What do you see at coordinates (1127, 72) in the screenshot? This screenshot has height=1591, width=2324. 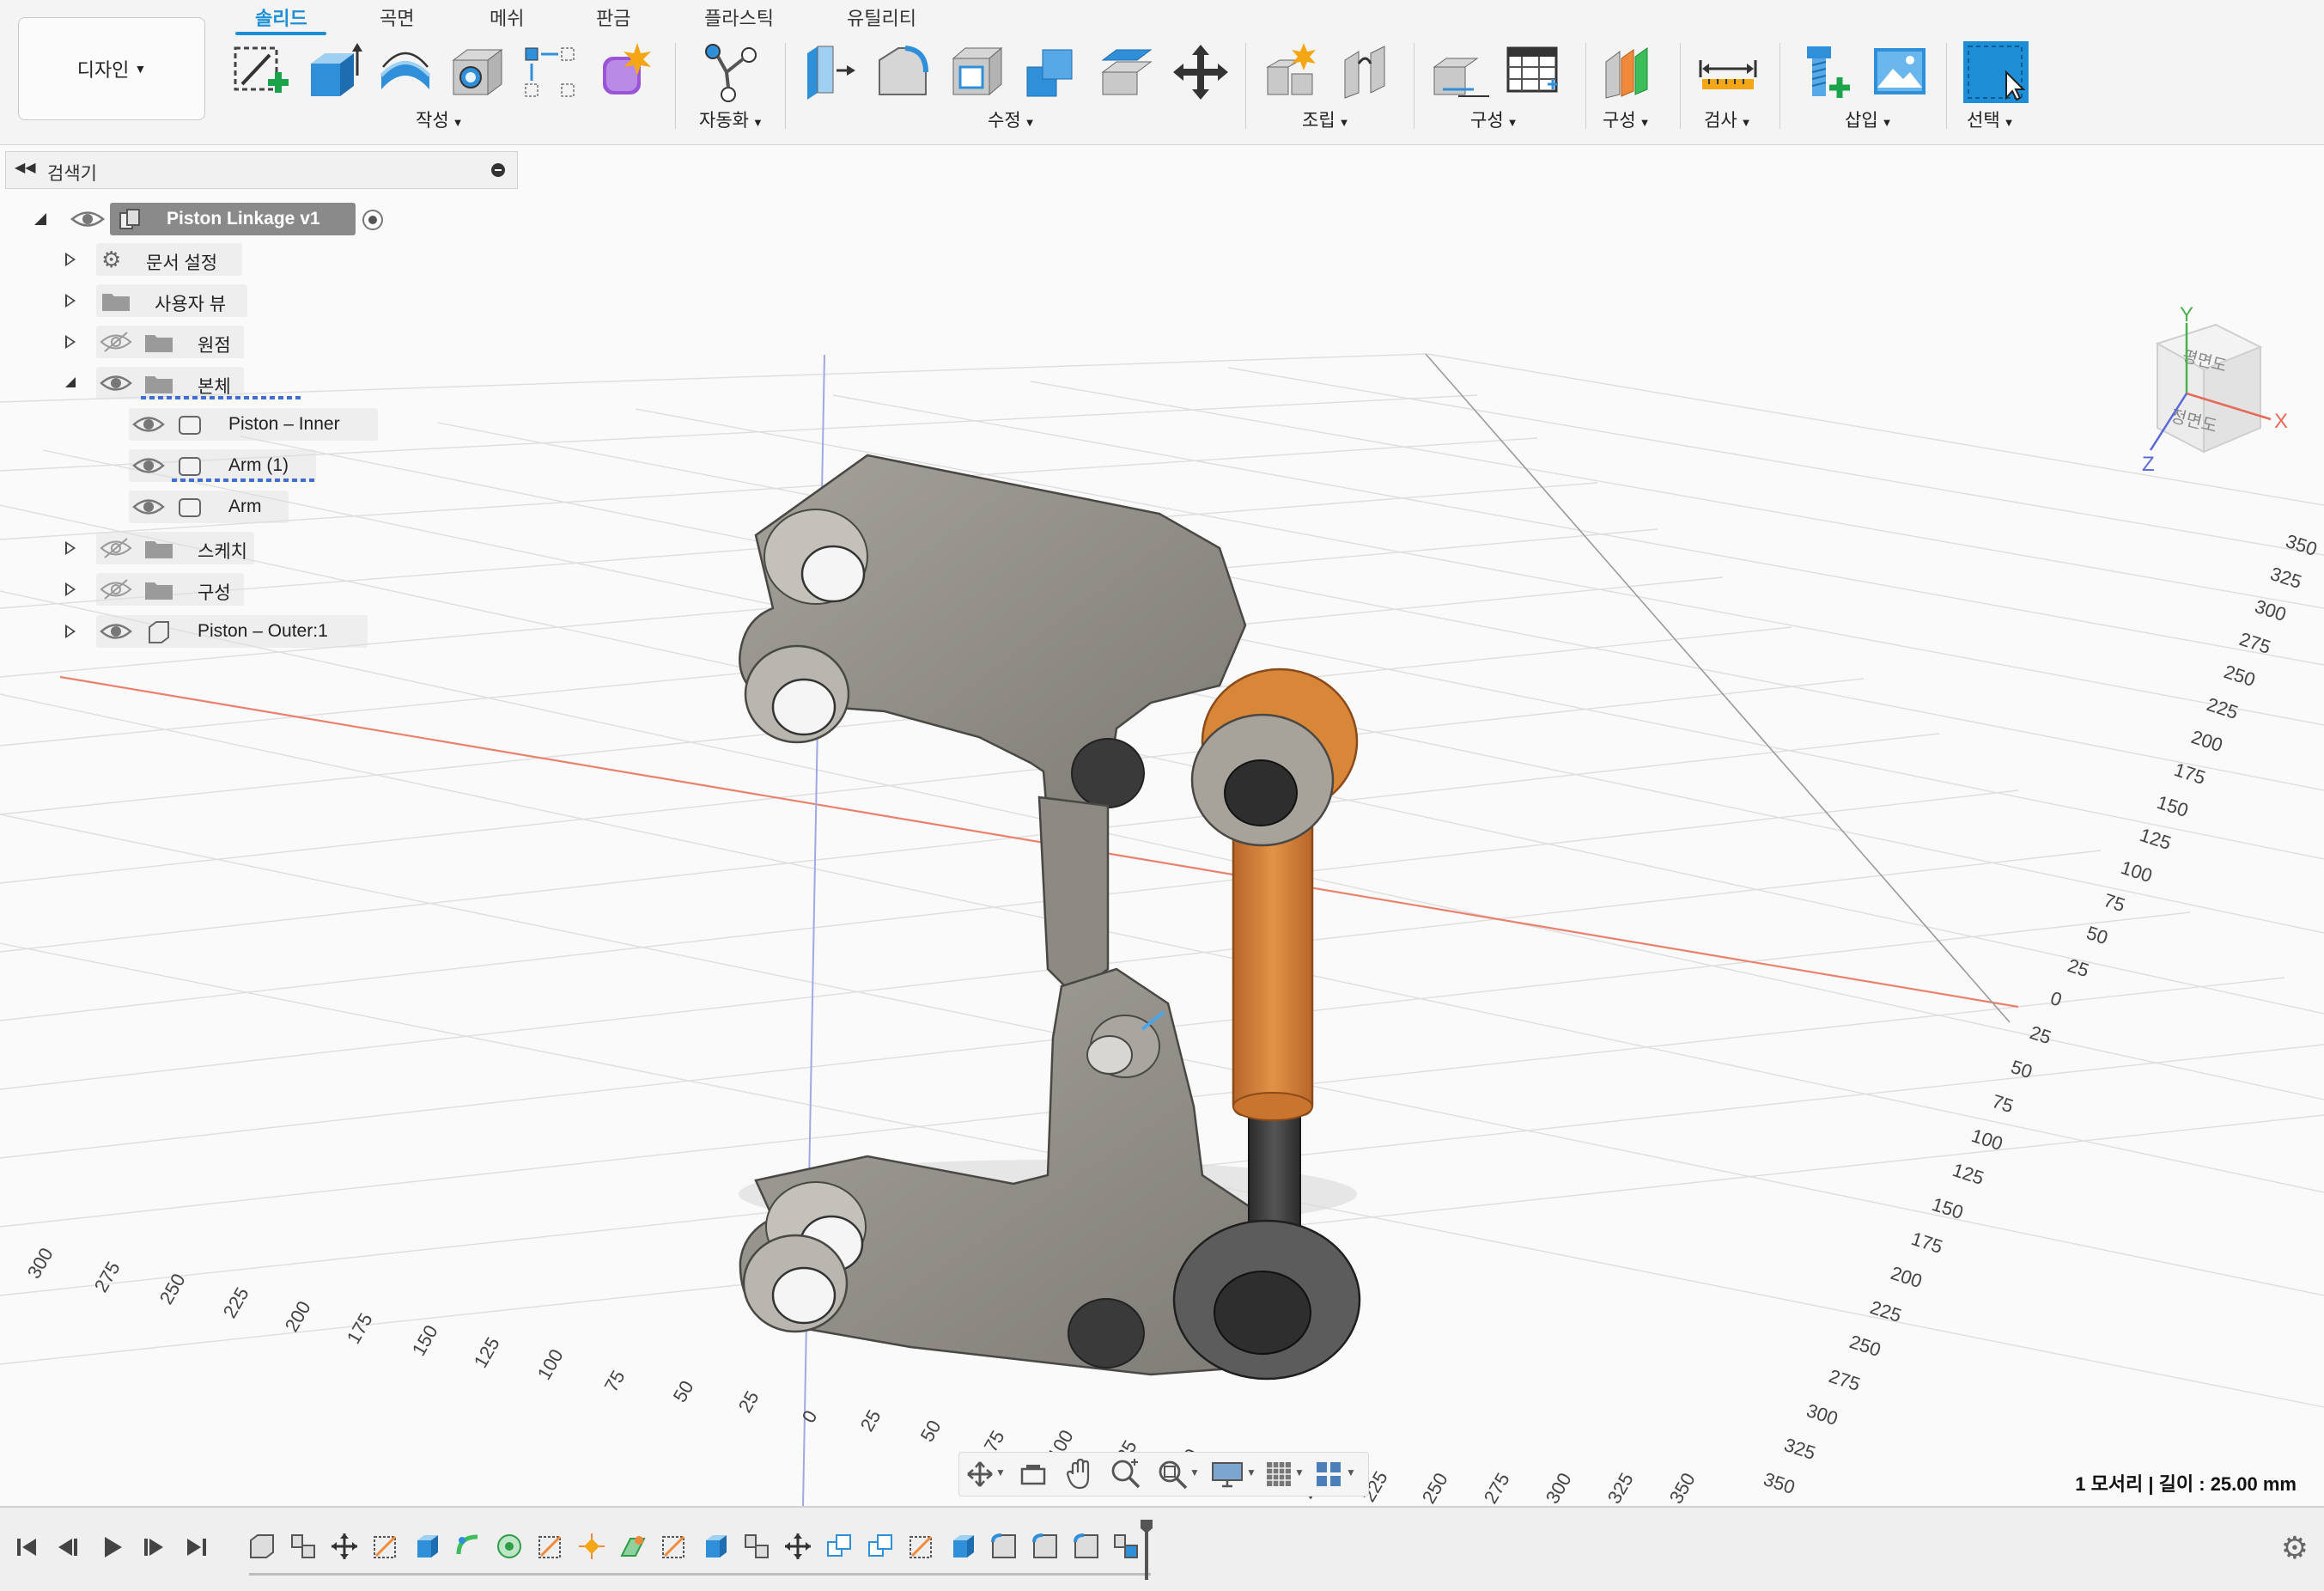 I see `offset-face-icon` at bounding box center [1127, 72].